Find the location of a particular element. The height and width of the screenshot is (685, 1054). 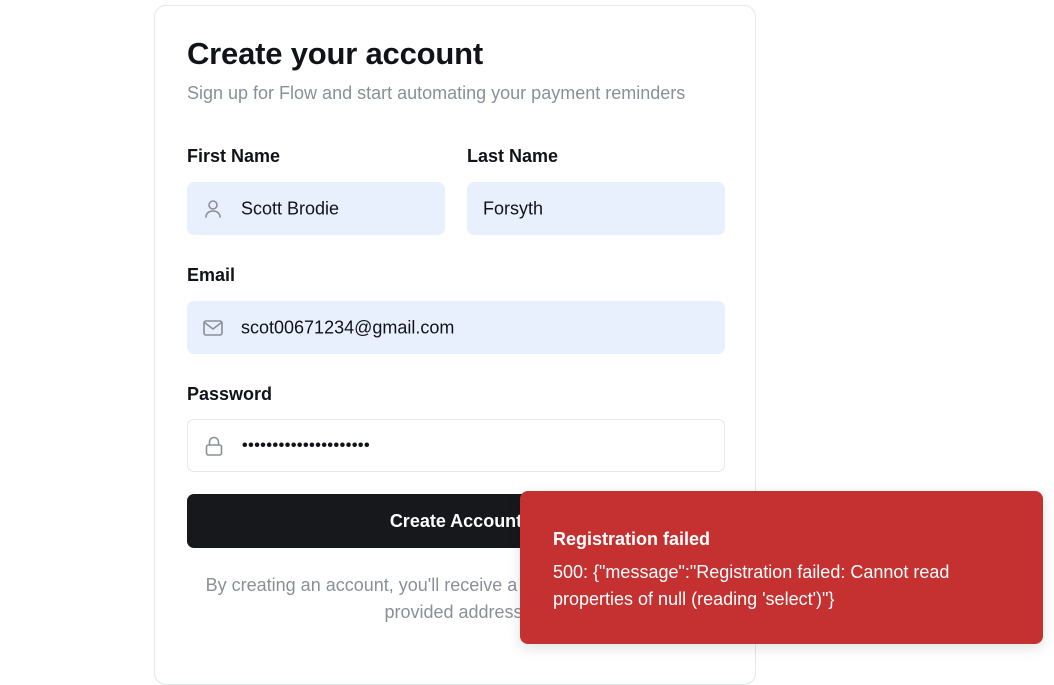

email-field: scot00671234@gmail.com is located at coordinates (456, 327).